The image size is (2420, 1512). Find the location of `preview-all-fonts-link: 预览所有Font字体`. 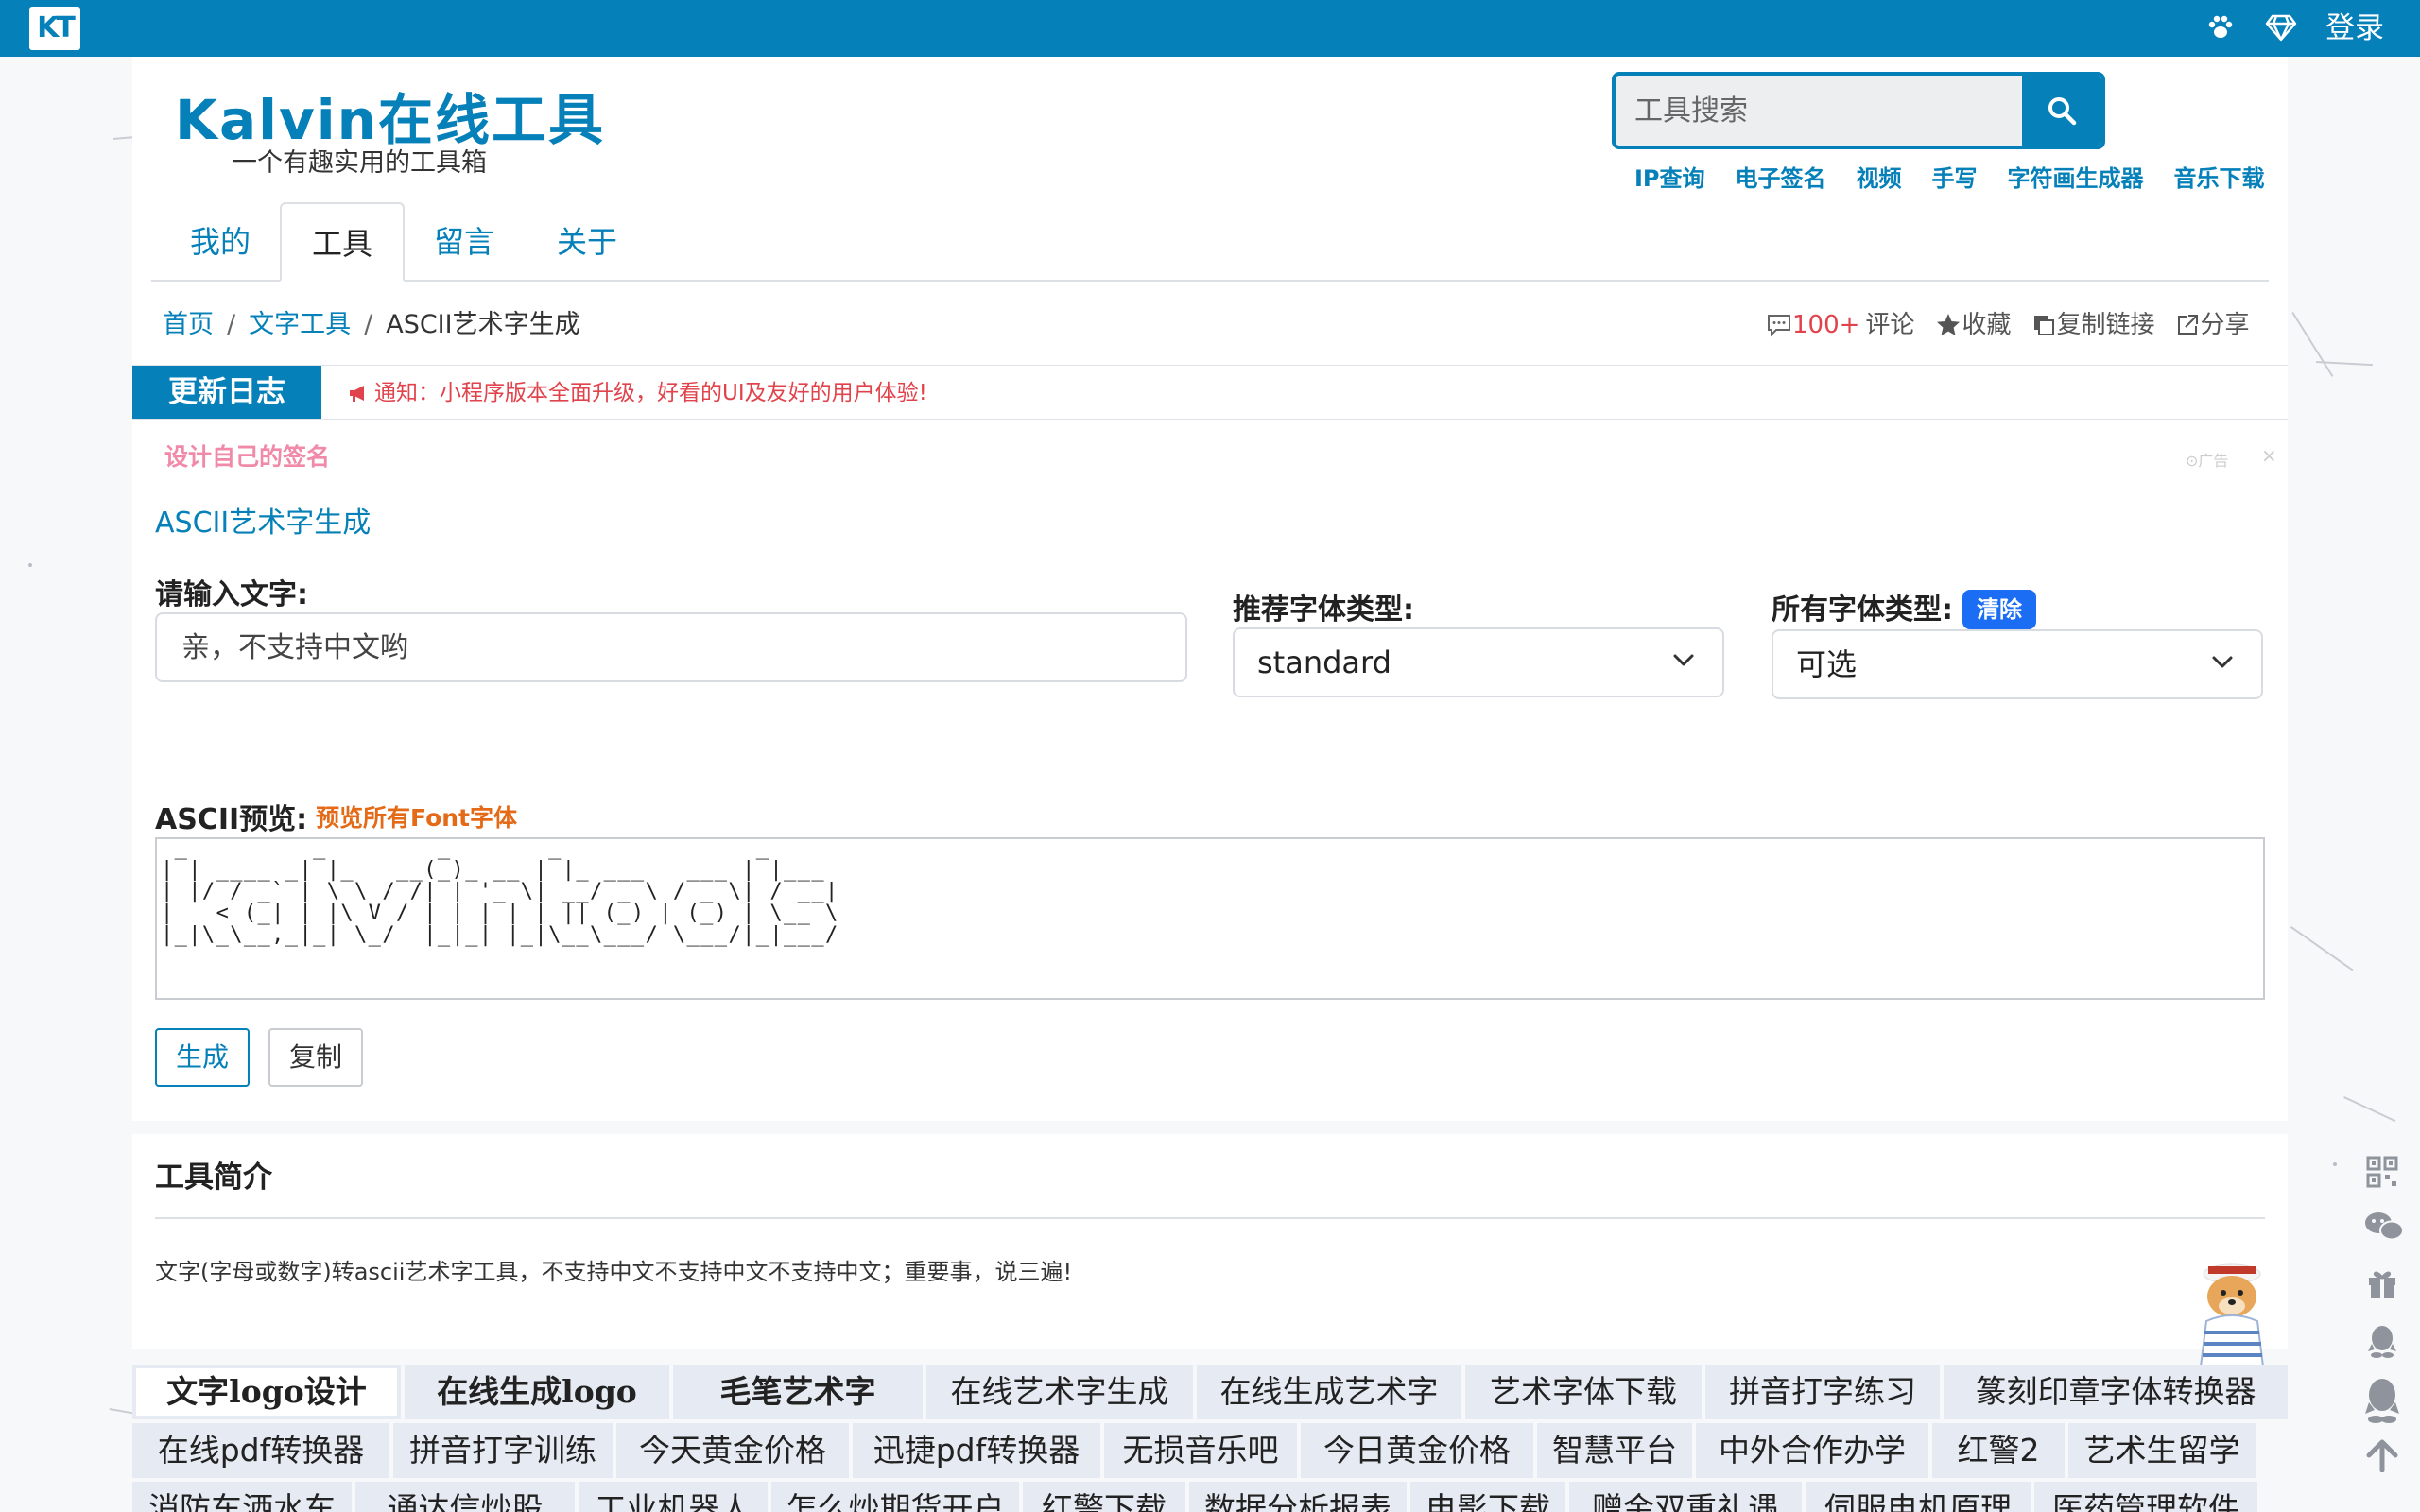

preview-all-fonts-link: 预览所有Font字体 is located at coordinates (416, 818).